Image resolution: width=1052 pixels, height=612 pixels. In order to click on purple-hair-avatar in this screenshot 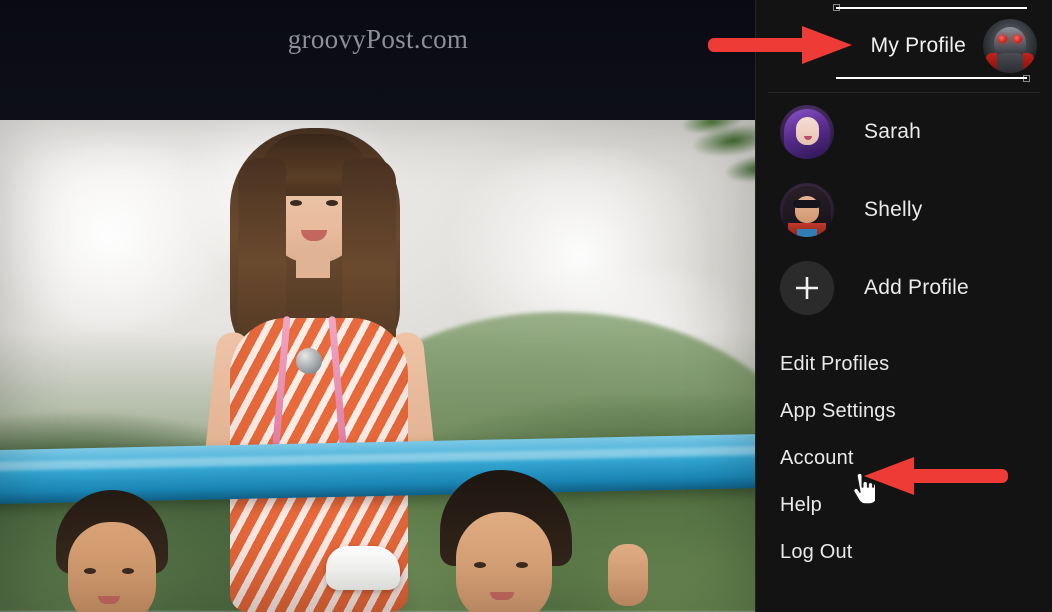, I will do `click(807, 132)`.